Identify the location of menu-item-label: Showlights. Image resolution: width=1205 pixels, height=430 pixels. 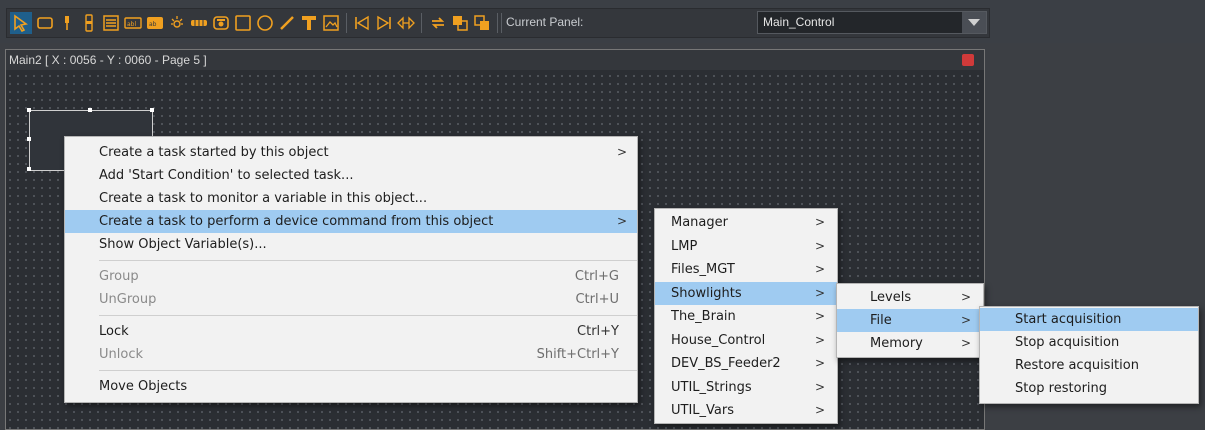
(706, 293).